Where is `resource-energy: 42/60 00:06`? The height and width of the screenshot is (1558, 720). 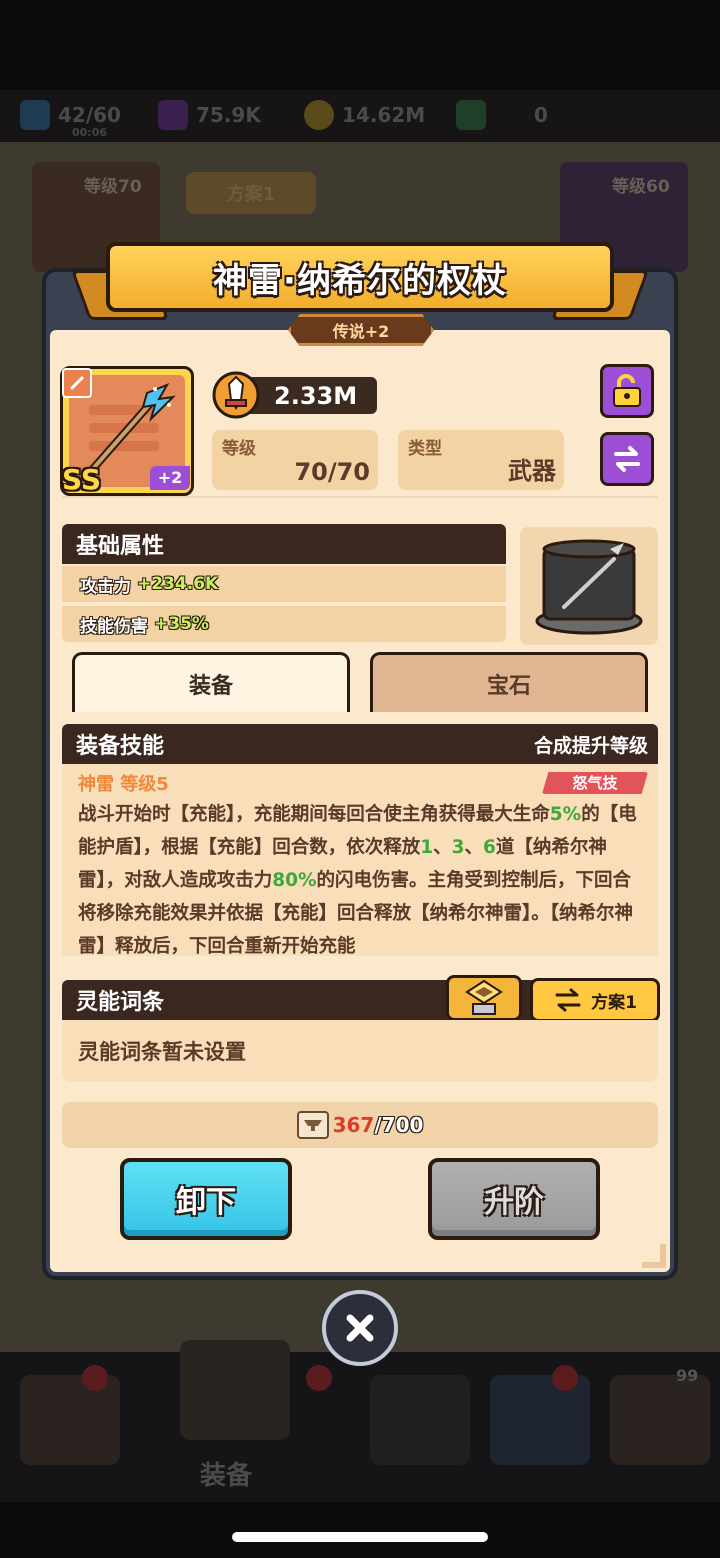
resource-energy: 42/60 00:06 is located at coordinates (70, 118).